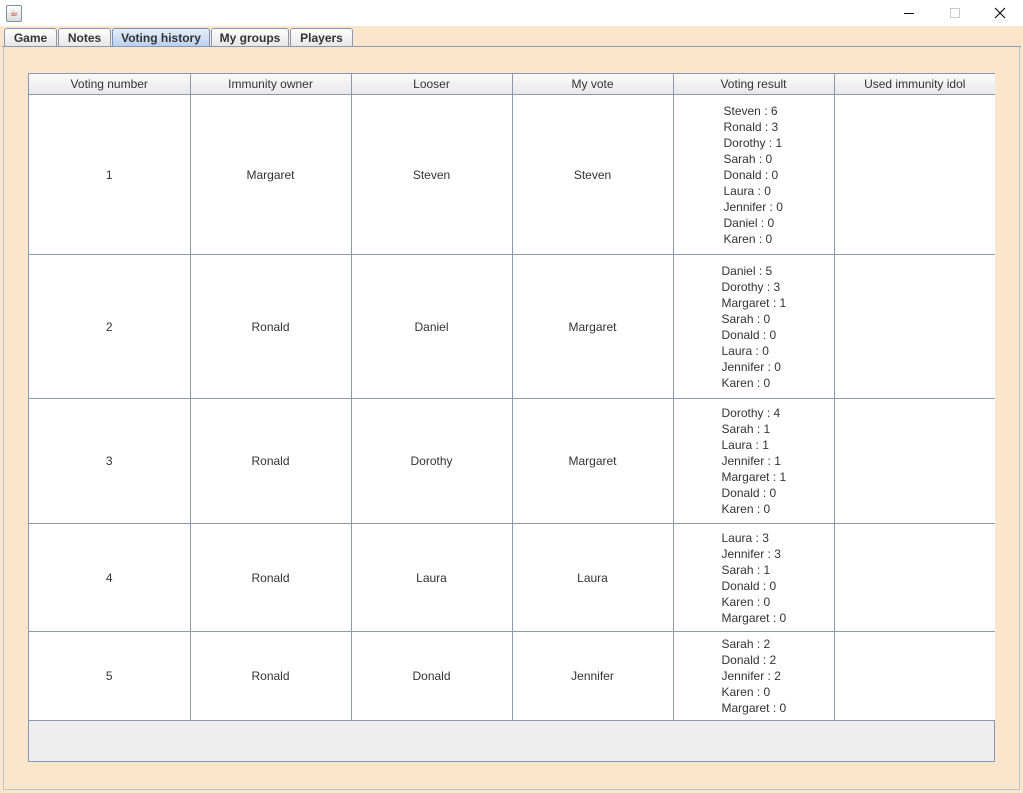  Describe the element at coordinates (321, 37) in the screenshot. I see `tab-players: Players` at that location.